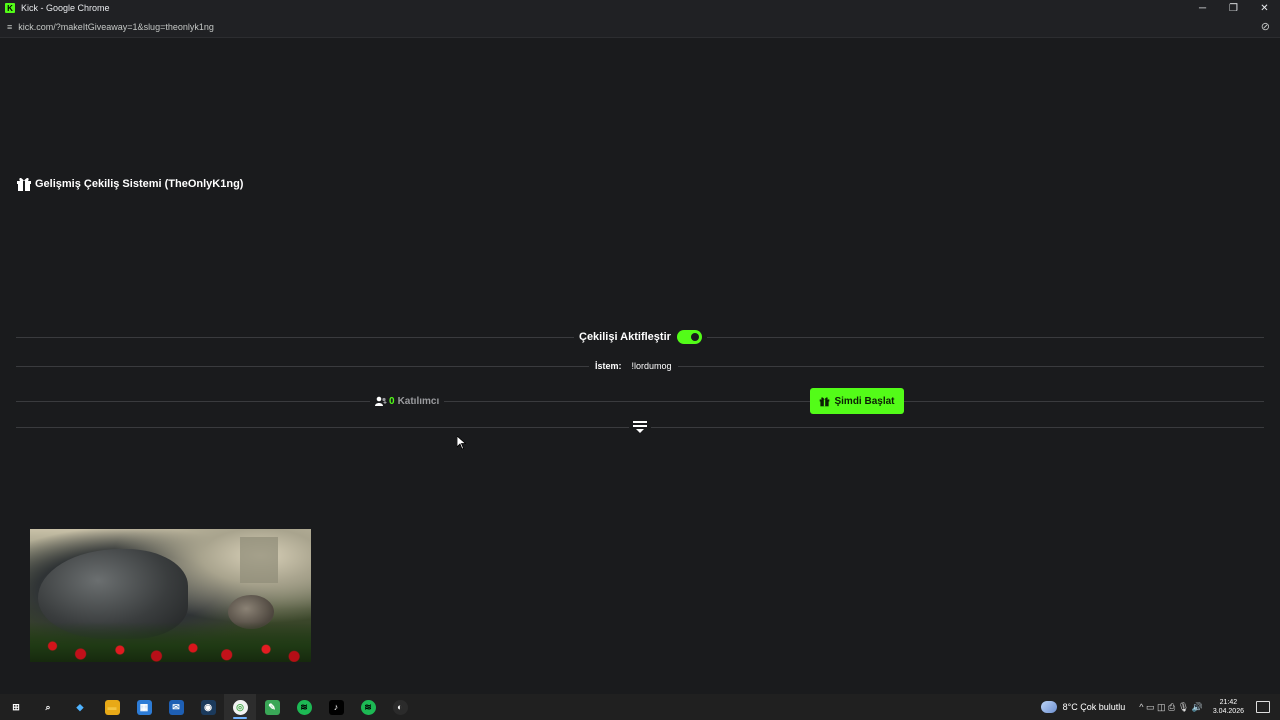  What do you see at coordinates (65, 8) in the screenshot?
I see `window-title: Kick - Google Chrome` at bounding box center [65, 8].